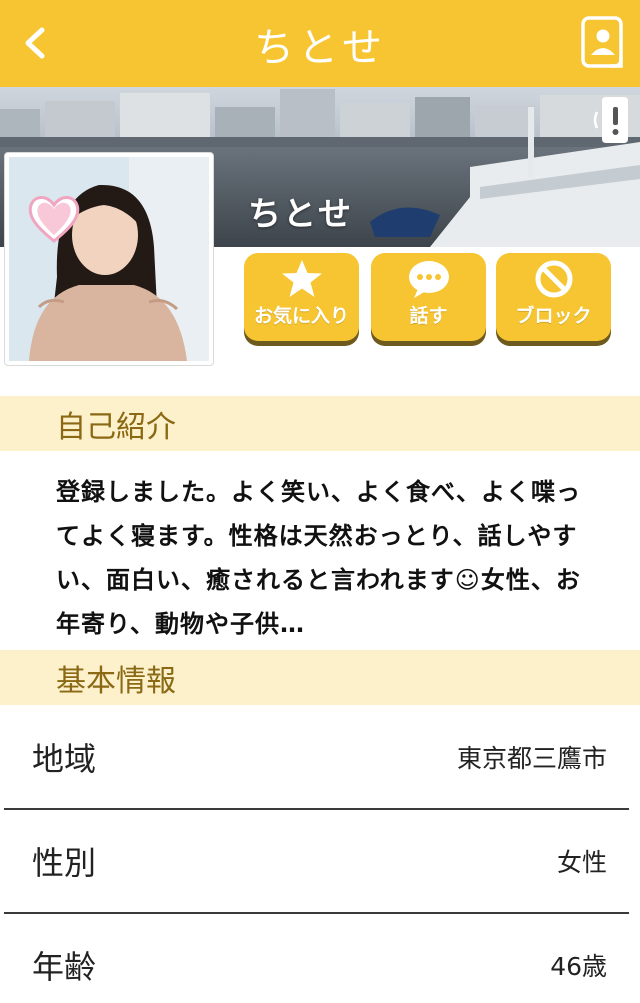  What do you see at coordinates (316, 958) in the screenshot?
I see `info-row-age: 年齢 46歳` at bounding box center [316, 958].